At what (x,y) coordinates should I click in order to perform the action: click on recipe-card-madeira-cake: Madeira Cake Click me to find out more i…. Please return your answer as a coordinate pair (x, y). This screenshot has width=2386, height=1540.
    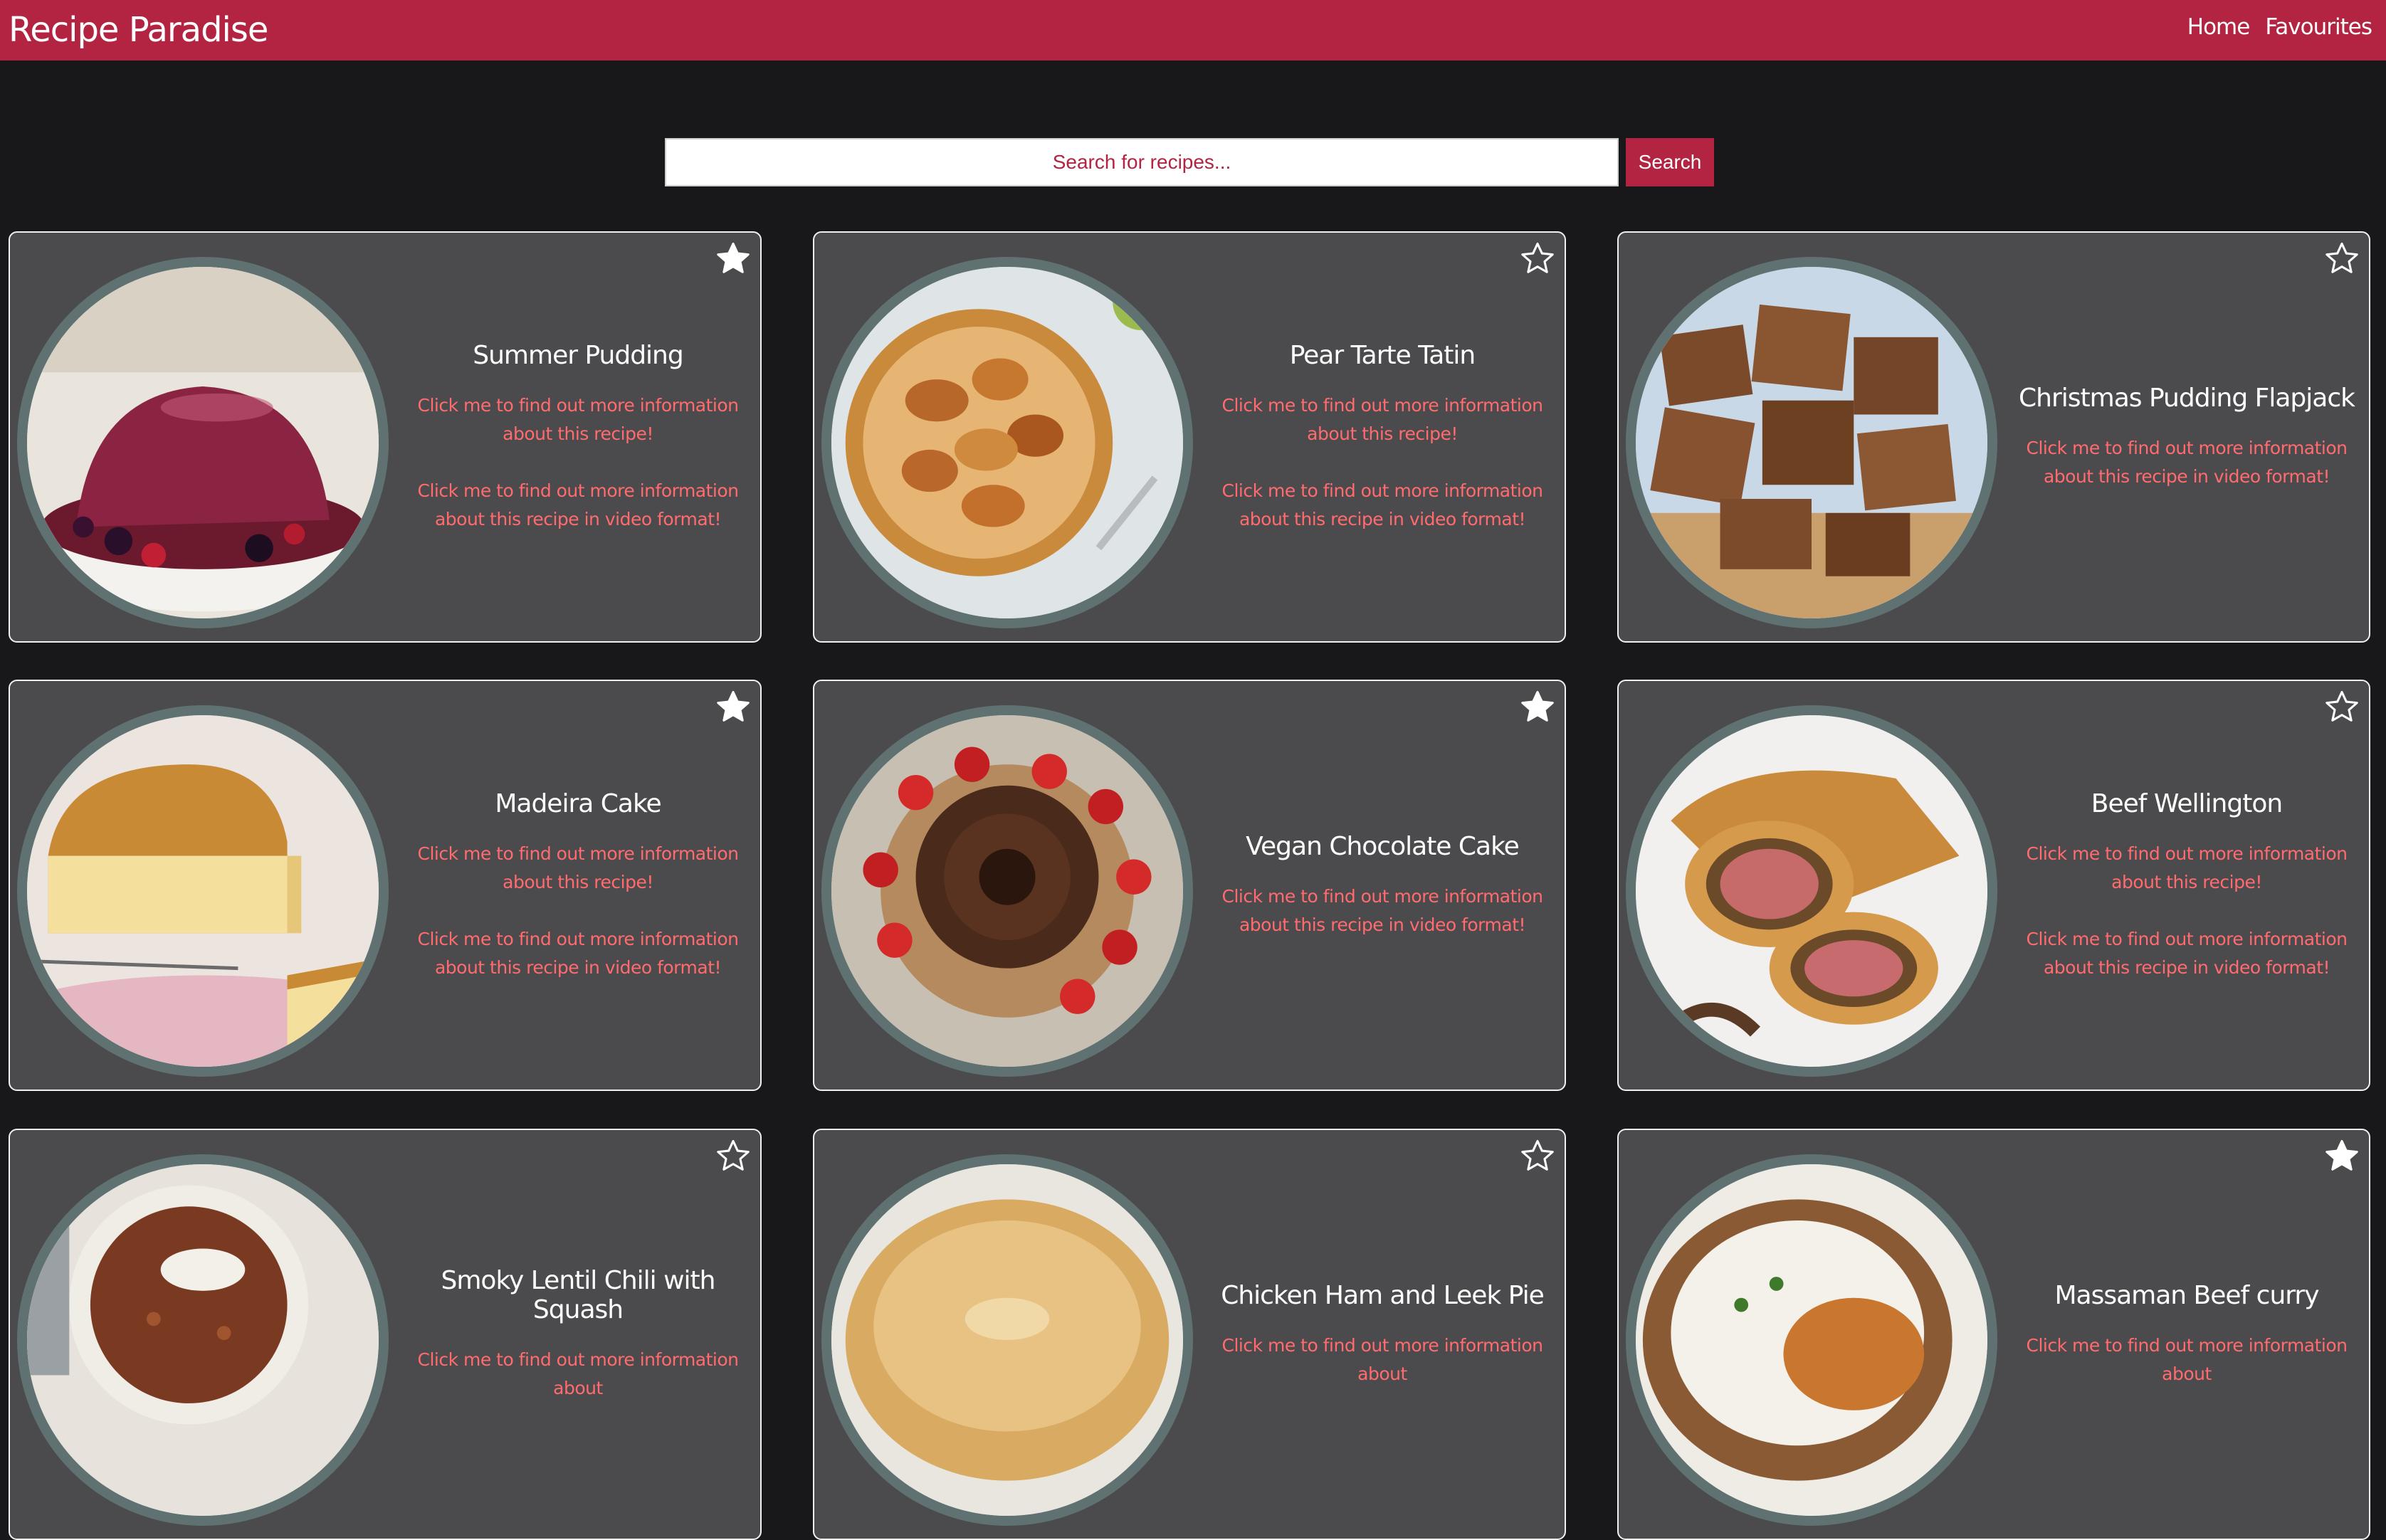
    Looking at the image, I should click on (385, 885).